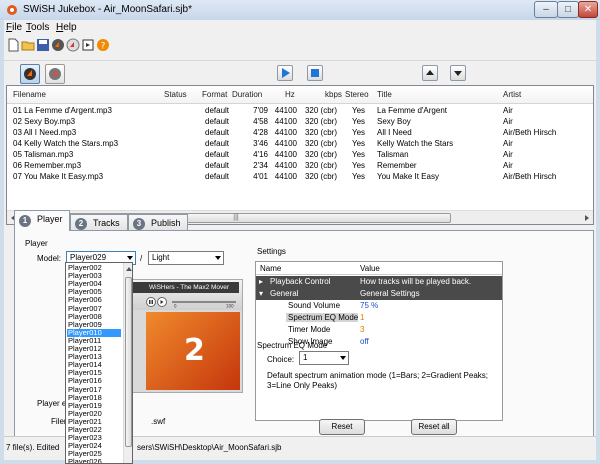  Describe the element at coordinates (260, 143) in the screenshot. I see `table-cell: 3'46` at that location.